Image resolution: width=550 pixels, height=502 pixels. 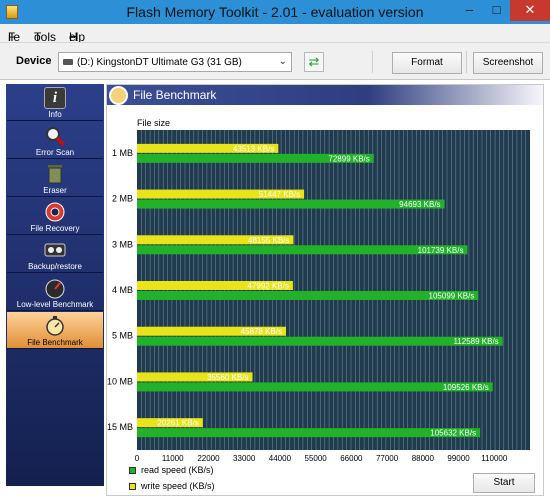 What do you see at coordinates (55, 288) in the screenshot?
I see `speedometer-icon` at bounding box center [55, 288].